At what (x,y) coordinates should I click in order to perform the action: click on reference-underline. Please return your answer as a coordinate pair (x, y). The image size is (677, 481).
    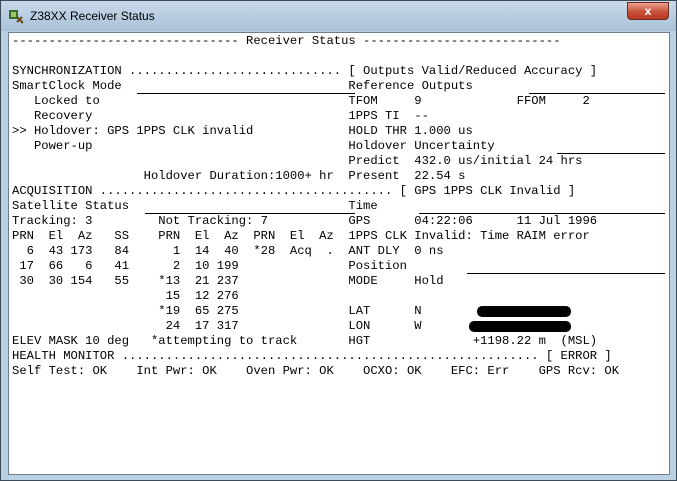
    Looking at the image, I should click on (597, 93).